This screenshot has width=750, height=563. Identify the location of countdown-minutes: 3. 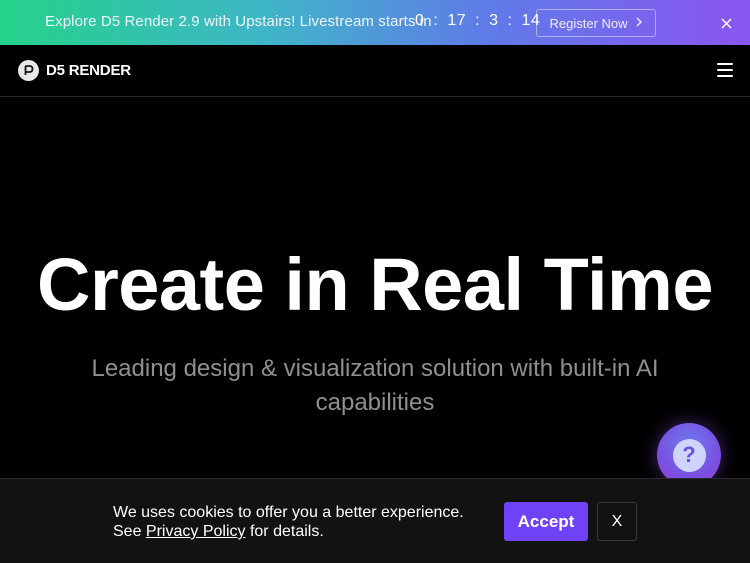
(494, 20).